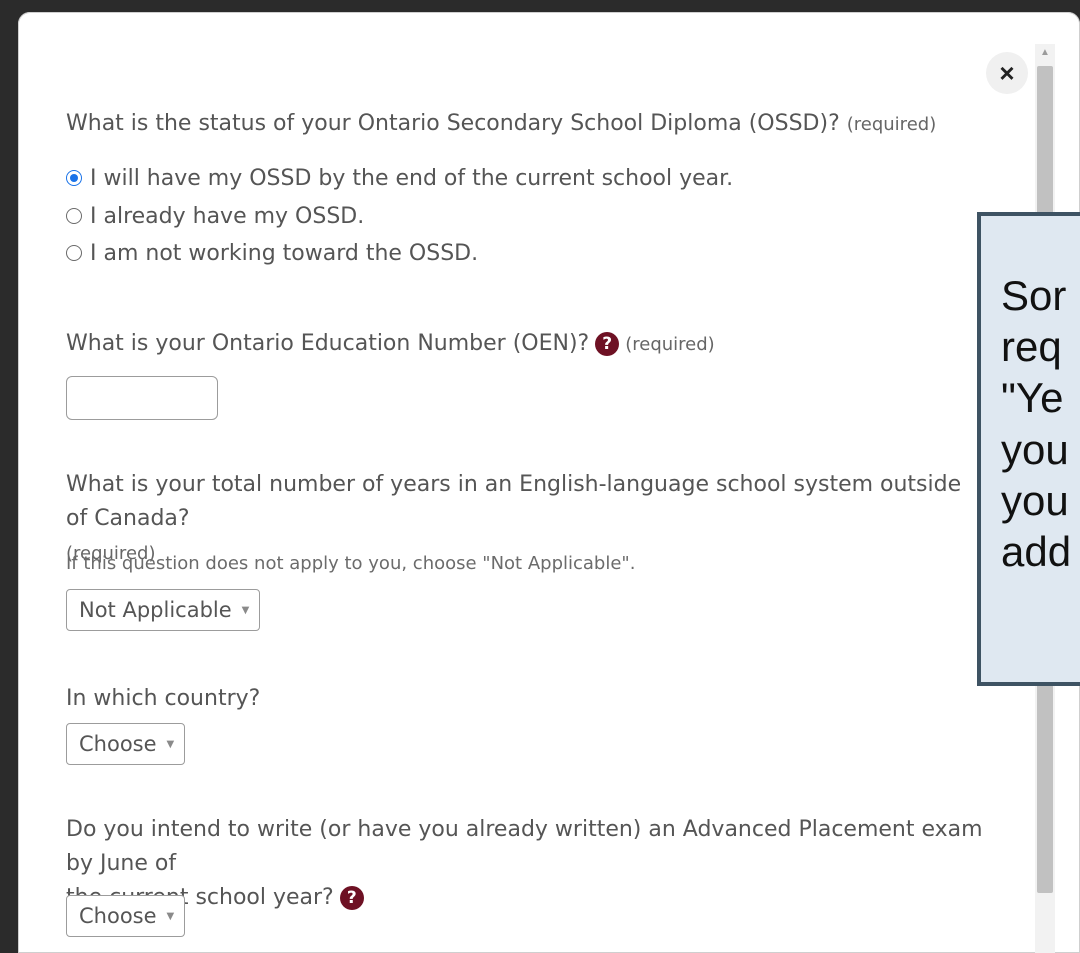 The height and width of the screenshot is (953, 1080). I want to click on callout-line-2: req, so click(1031, 347).